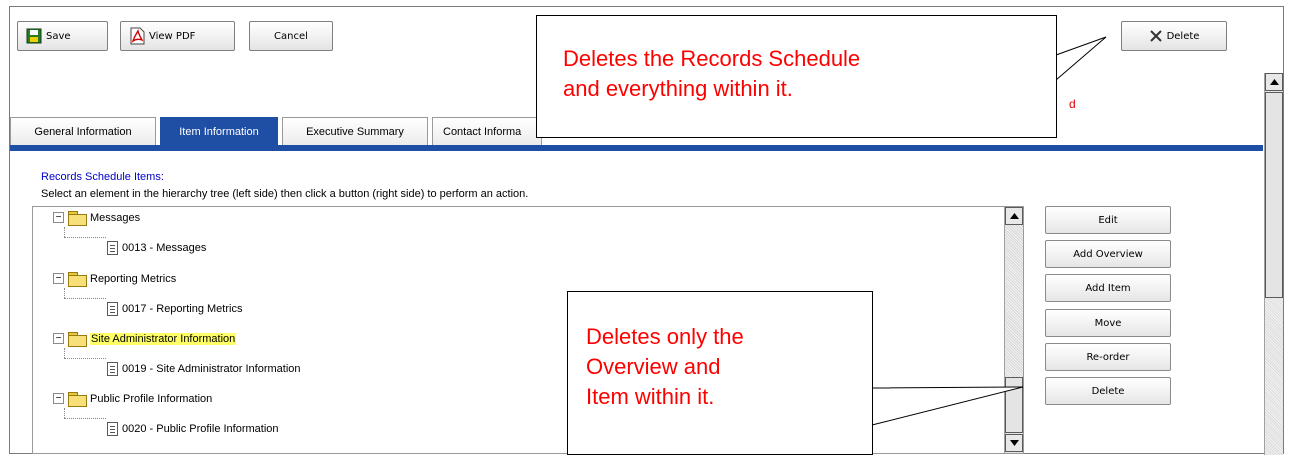 This screenshot has height=459, width=1294. I want to click on selected-node-label: Site Administrator Information, so click(163, 338).